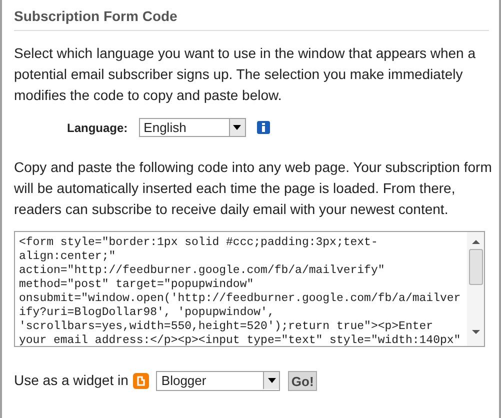 The width and height of the screenshot is (501, 418). What do you see at coordinates (146, 313) in the screenshot?
I see `code-line: ify?uri=BlogDollar98', 'popupwindow',` at bounding box center [146, 313].